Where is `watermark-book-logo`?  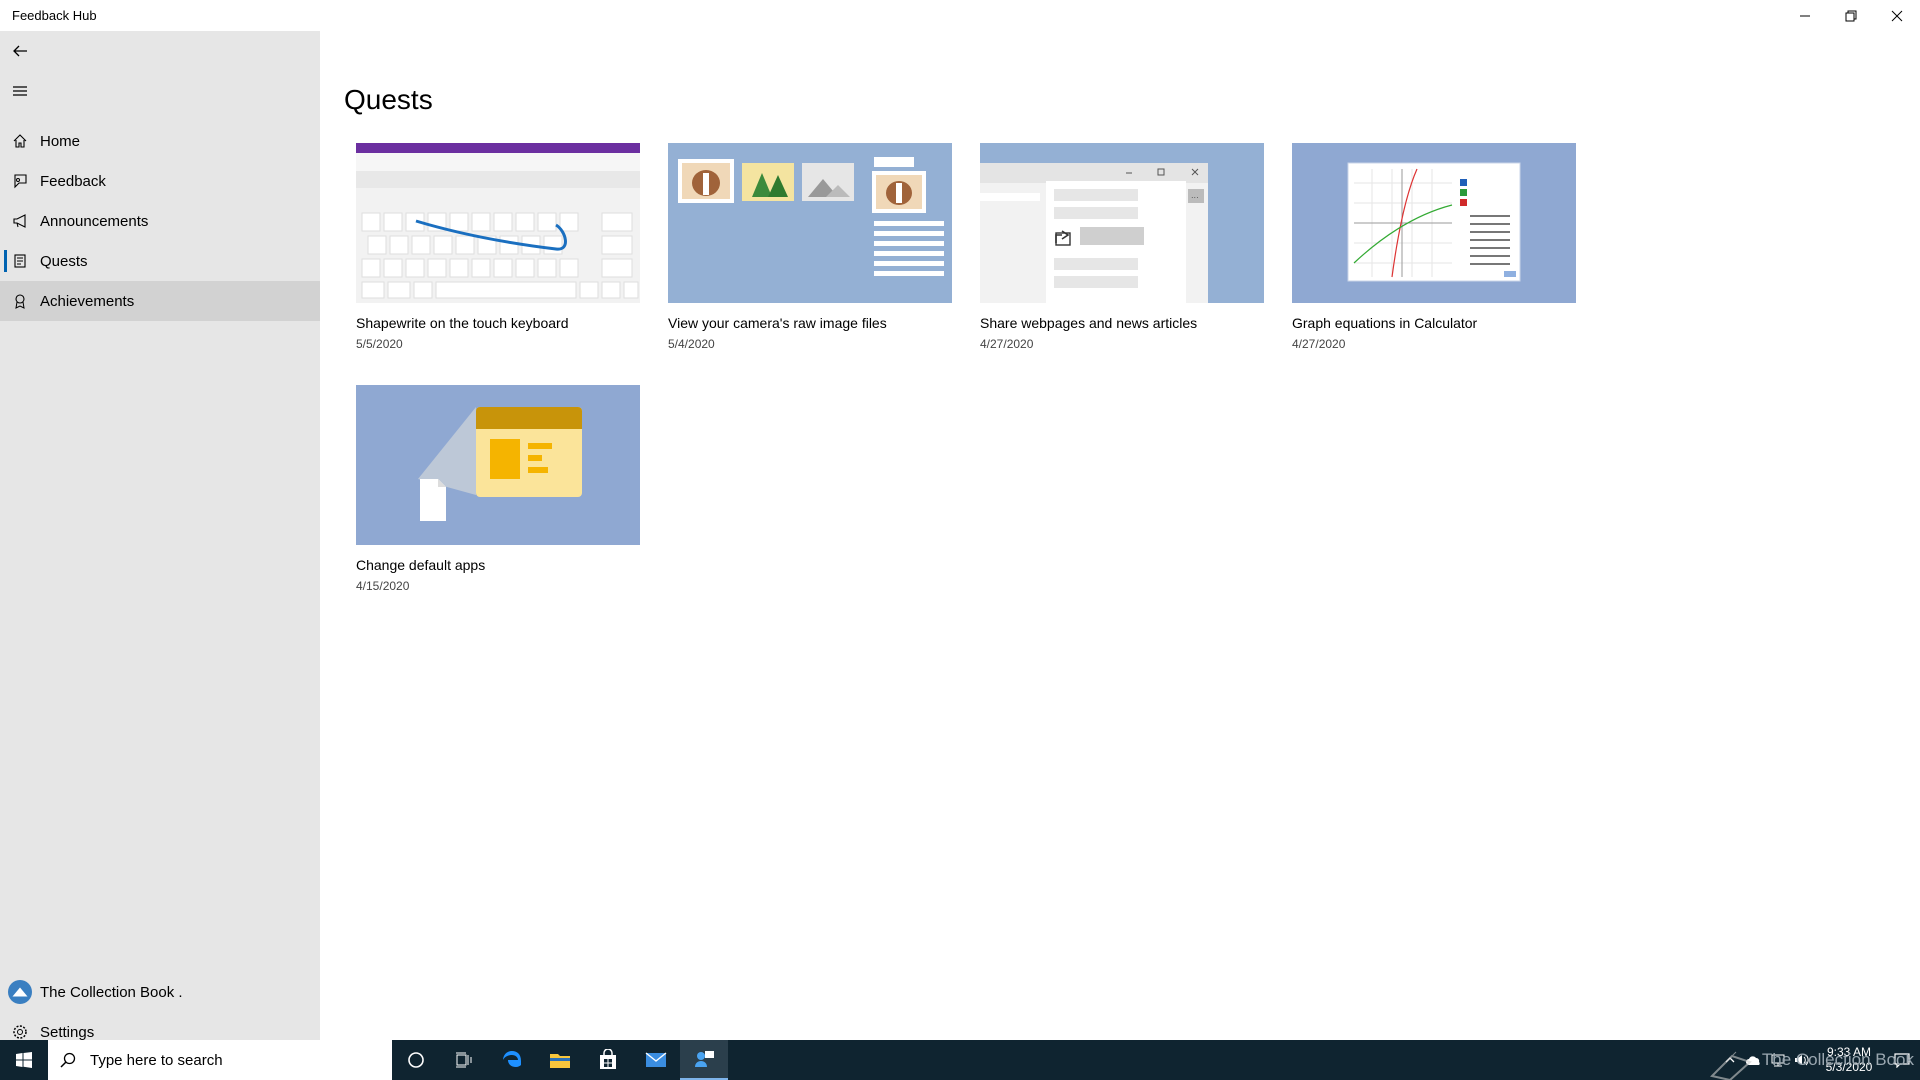 watermark-book-logo is located at coordinates (1730, 1065).